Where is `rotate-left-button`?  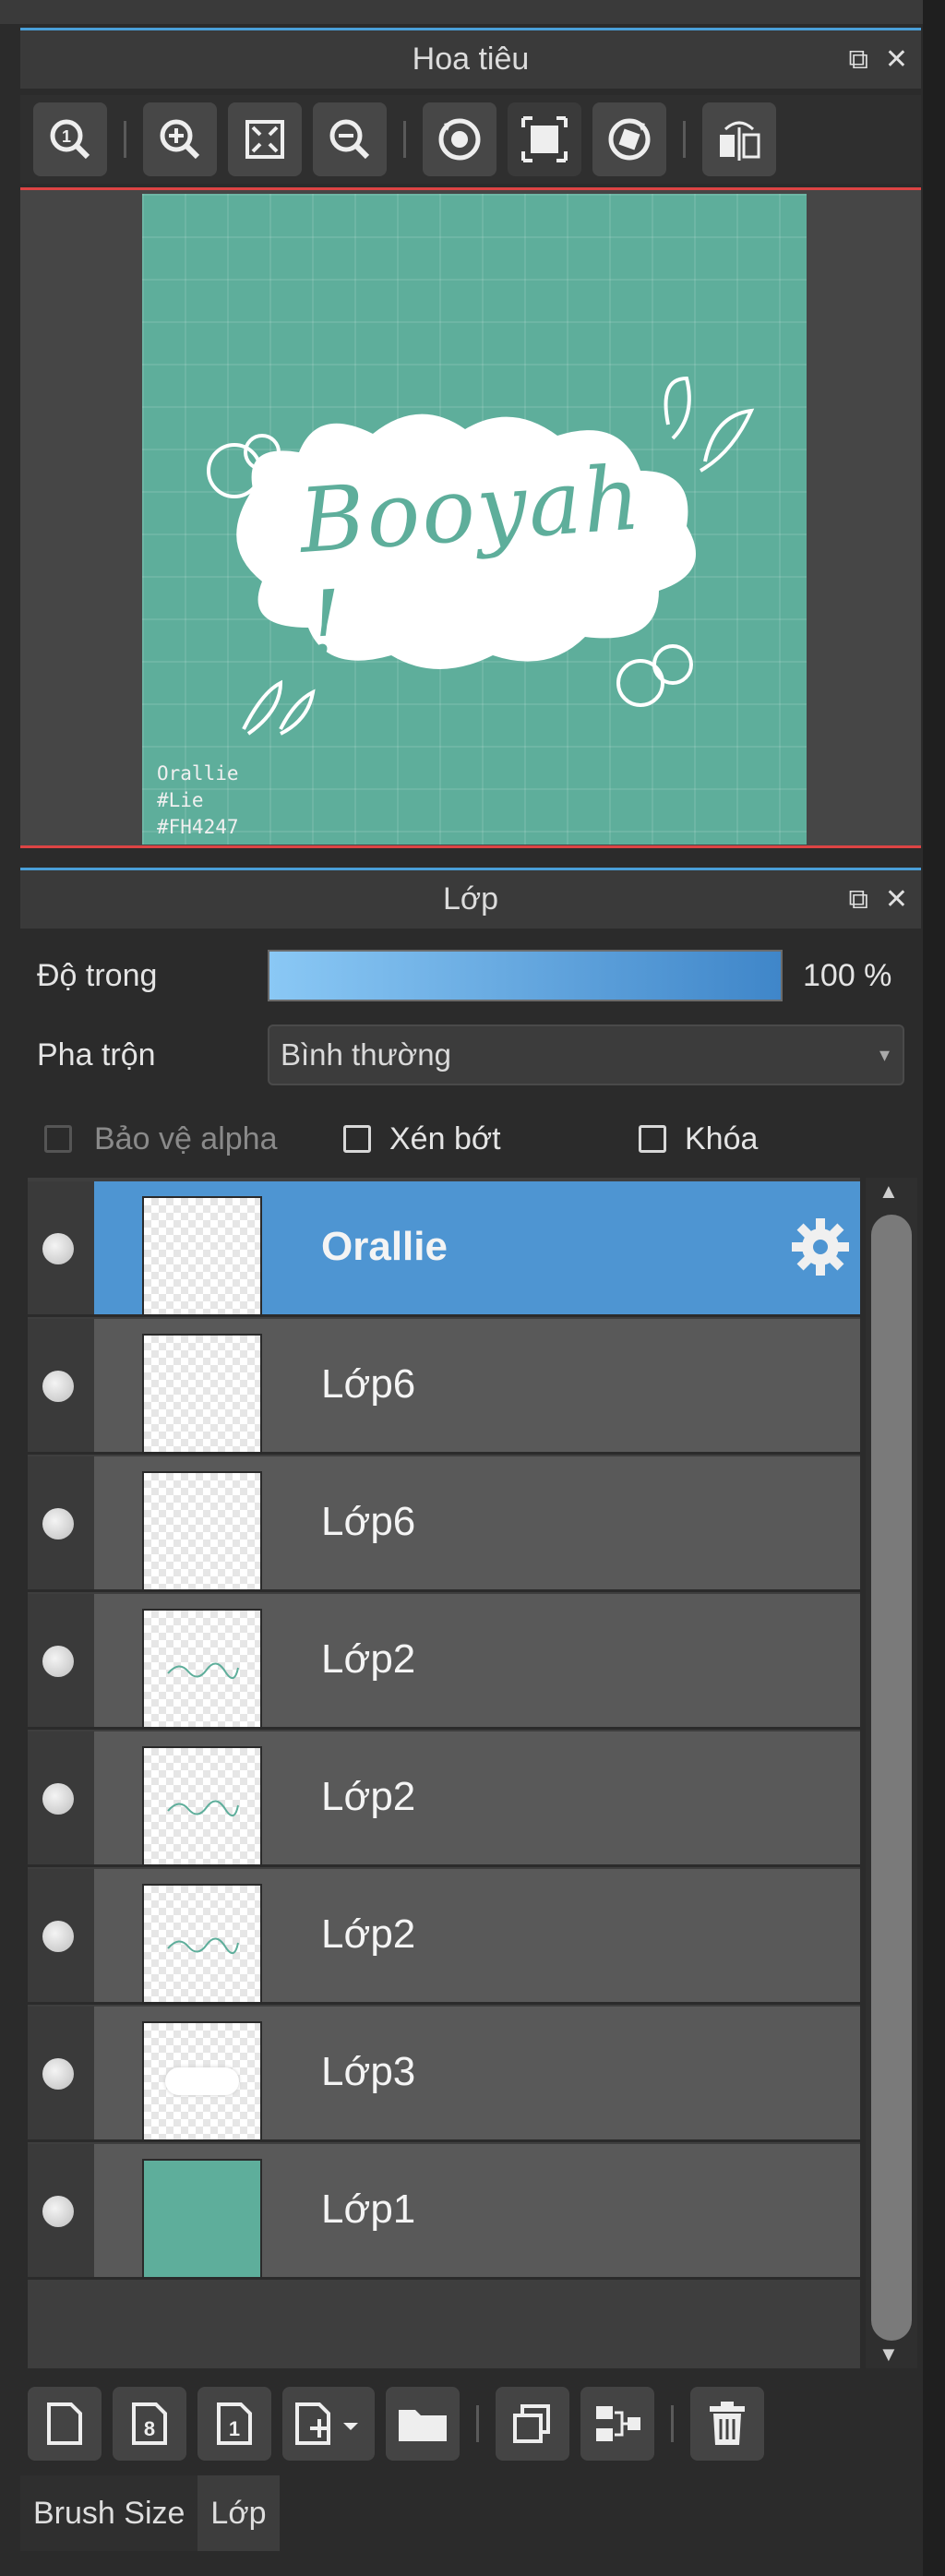 rotate-left-button is located at coordinates (459, 139).